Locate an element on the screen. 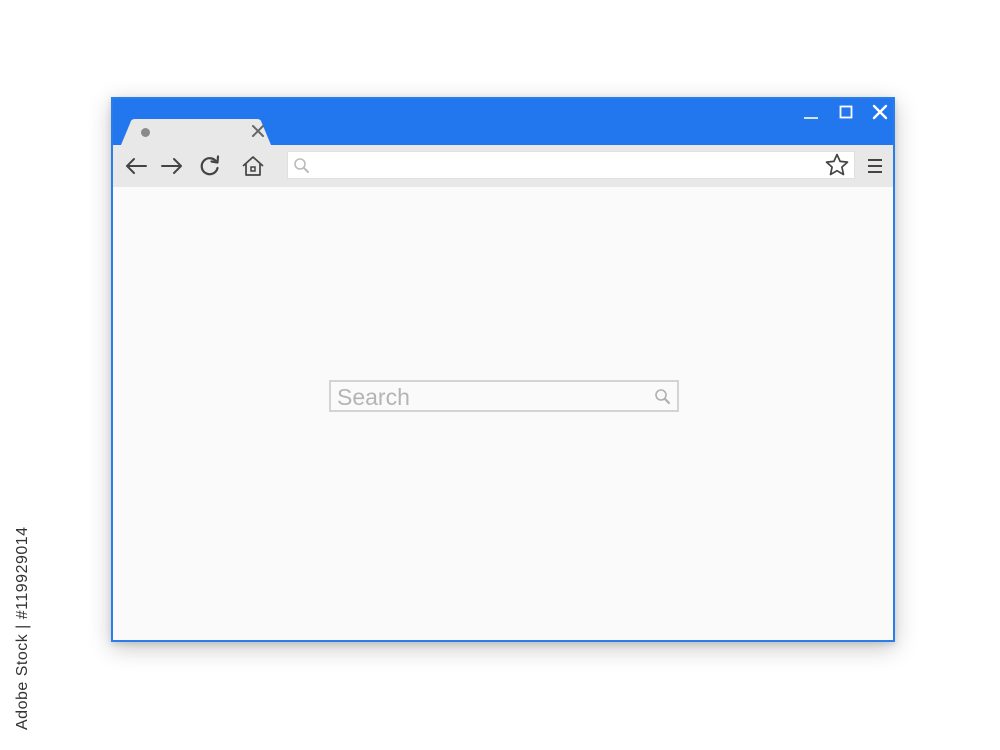 This screenshot has width=1000, height=750. stock-id-text: Adobe Stock | #119929014 is located at coordinates (22, 628).